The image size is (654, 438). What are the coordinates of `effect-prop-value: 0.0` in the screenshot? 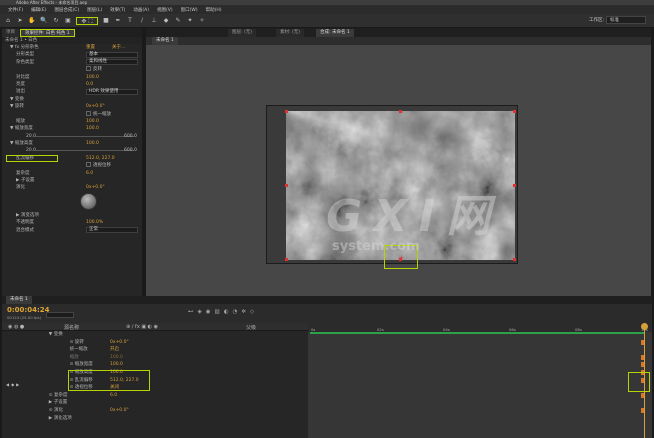 It's located at (89, 84).